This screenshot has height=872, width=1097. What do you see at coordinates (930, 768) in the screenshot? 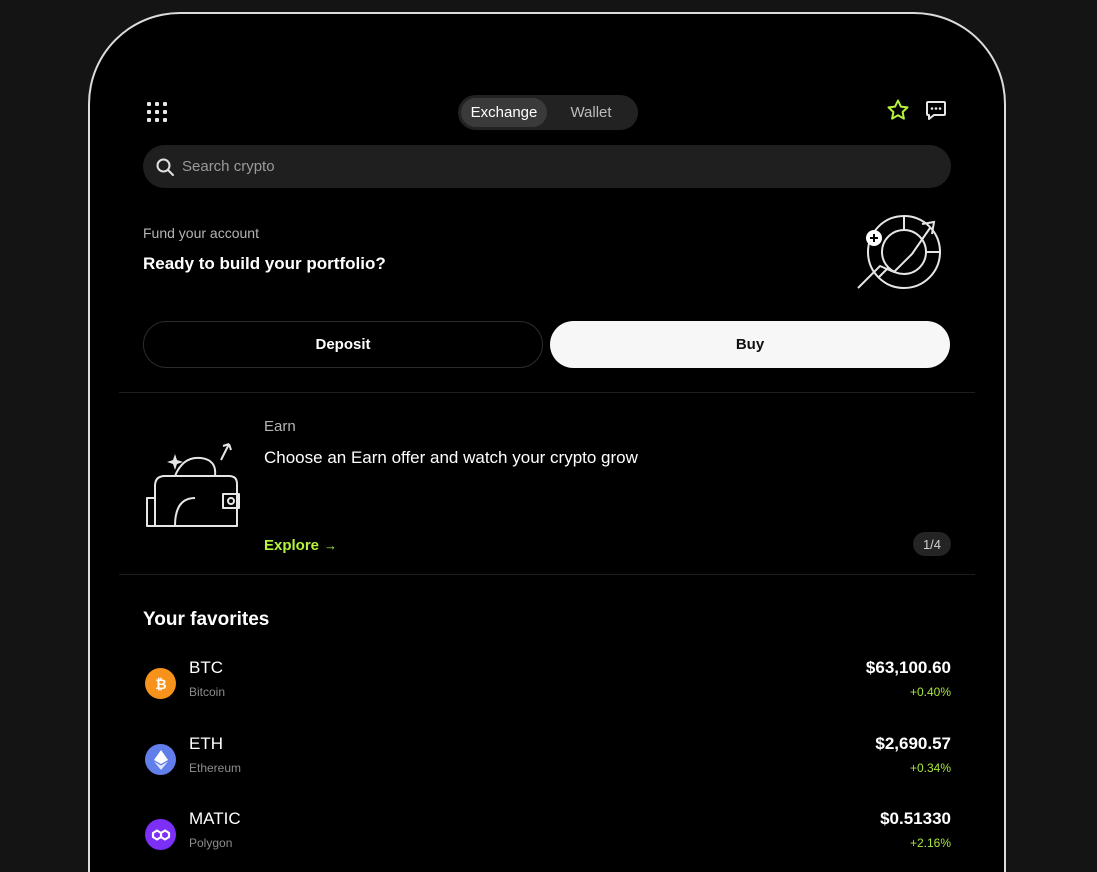
I see `coin-change: +0.34%` at bounding box center [930, 768].